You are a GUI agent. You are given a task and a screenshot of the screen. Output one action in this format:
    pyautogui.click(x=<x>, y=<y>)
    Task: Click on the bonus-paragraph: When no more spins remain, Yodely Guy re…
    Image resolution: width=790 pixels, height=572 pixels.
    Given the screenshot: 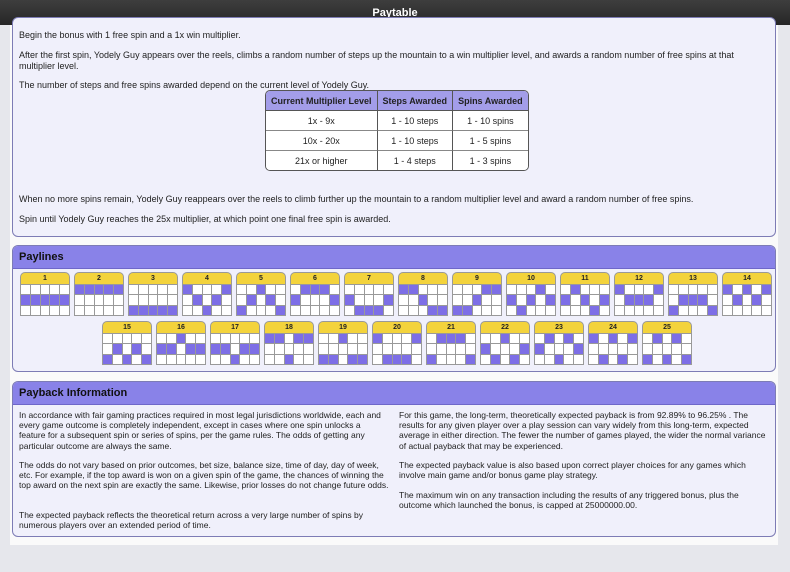 What is the action you would take?
    pyautogui.click(x=356, y=199)
    